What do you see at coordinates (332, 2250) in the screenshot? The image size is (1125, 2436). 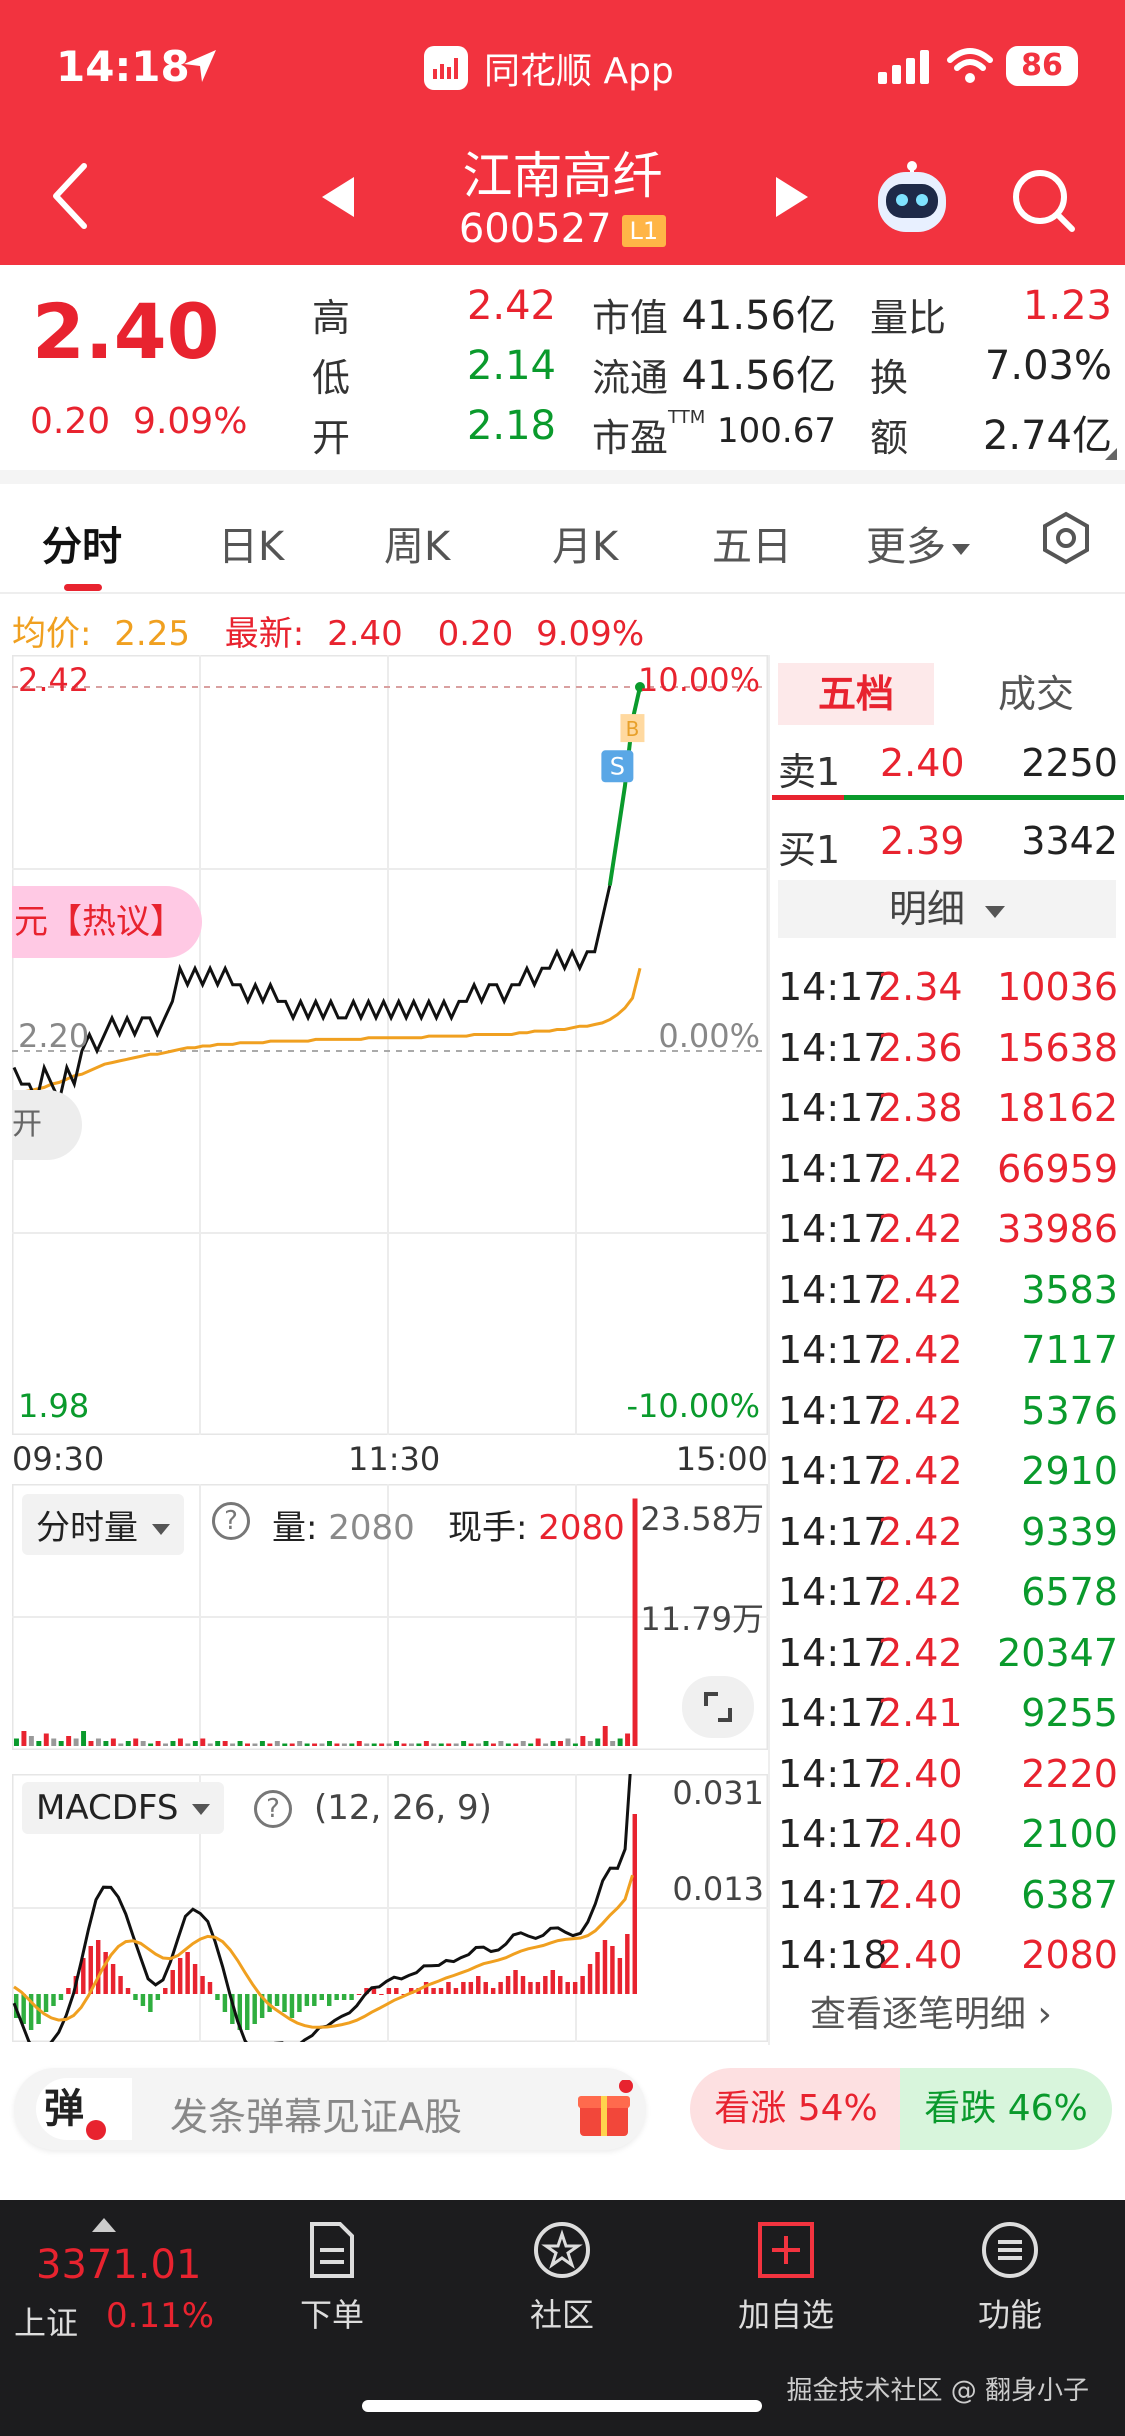 I see `document-icon` at bounding box center [332, 2250].